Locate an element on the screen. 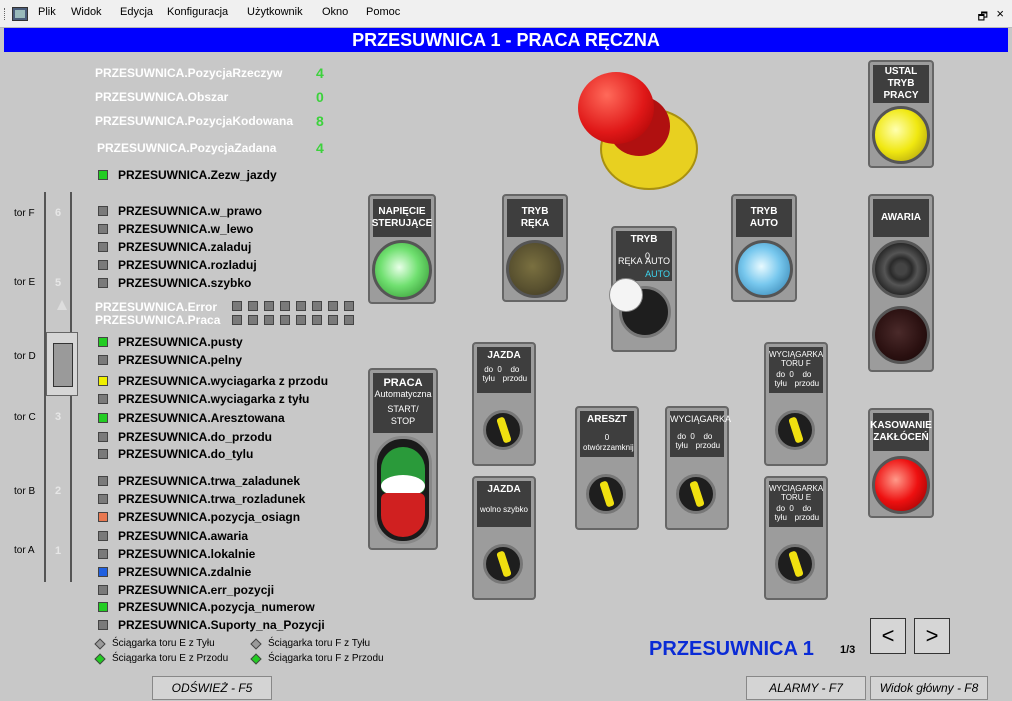  tryb-key-auto-active: AUTO is located at coordinates (657, 274).